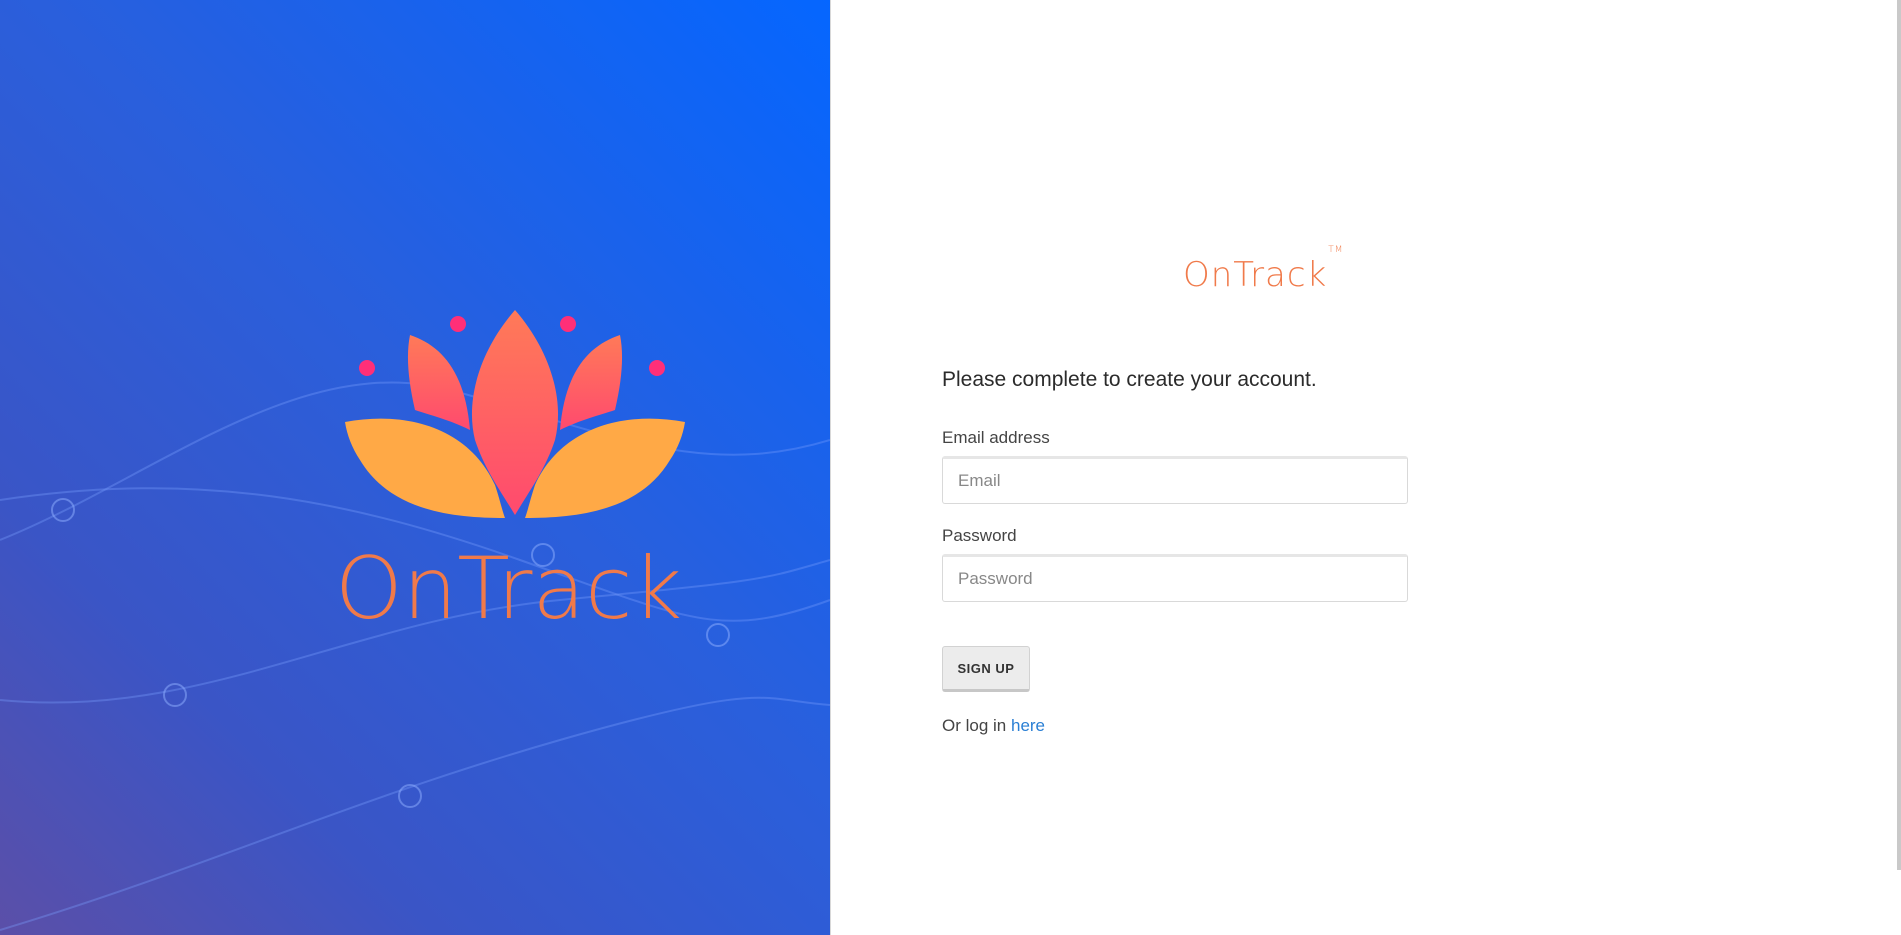  What do you see at coordinates (510, 470) in the screenshot?
I see `ontrack-hero-logo: OnTrack` at bounding box center [510, 470].